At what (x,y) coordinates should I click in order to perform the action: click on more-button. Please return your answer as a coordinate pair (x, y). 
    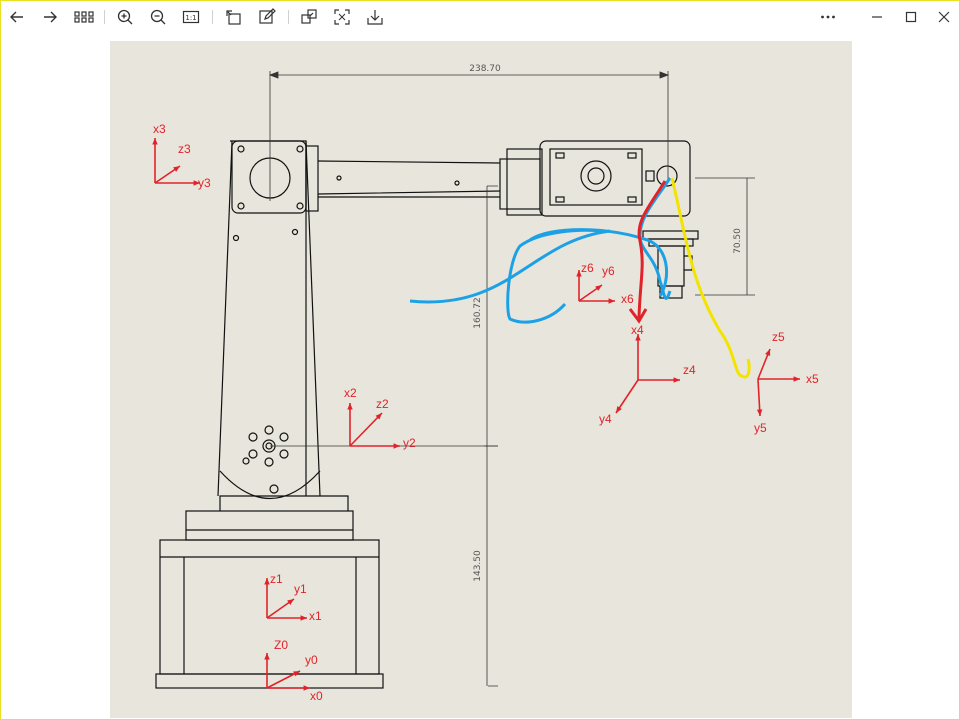
    Looking at the image, I should click on (828, 17).